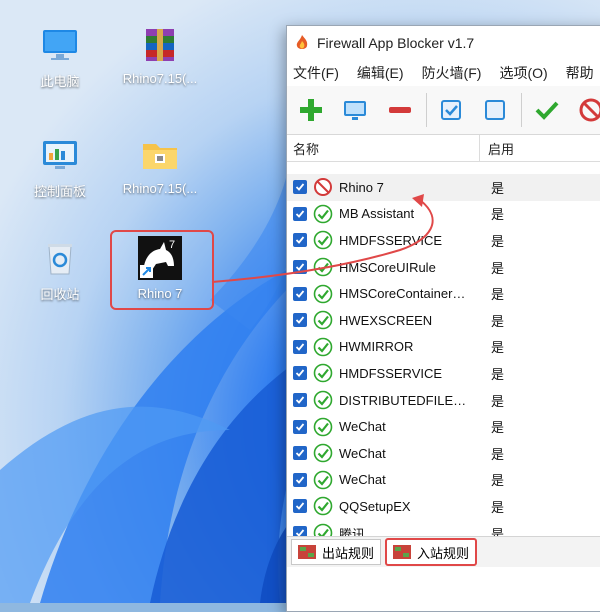 The height and width of the screenshot is (612, 600). Describe the element at coordinates (443, 347) in the screenshot. I see `rule-row: HWMIRROR 是` at that location.